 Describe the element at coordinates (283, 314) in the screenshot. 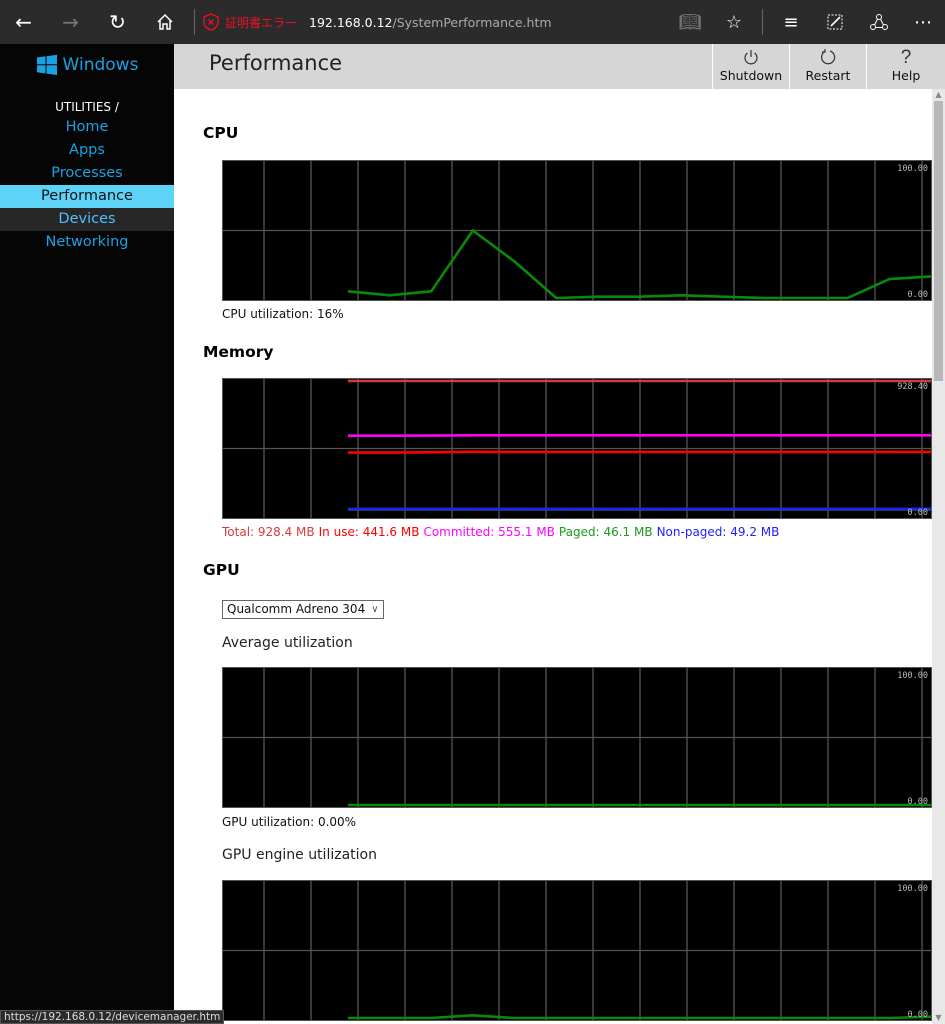

I see `cpu-utilization-caption: CPU utilization: 16%` at that location.